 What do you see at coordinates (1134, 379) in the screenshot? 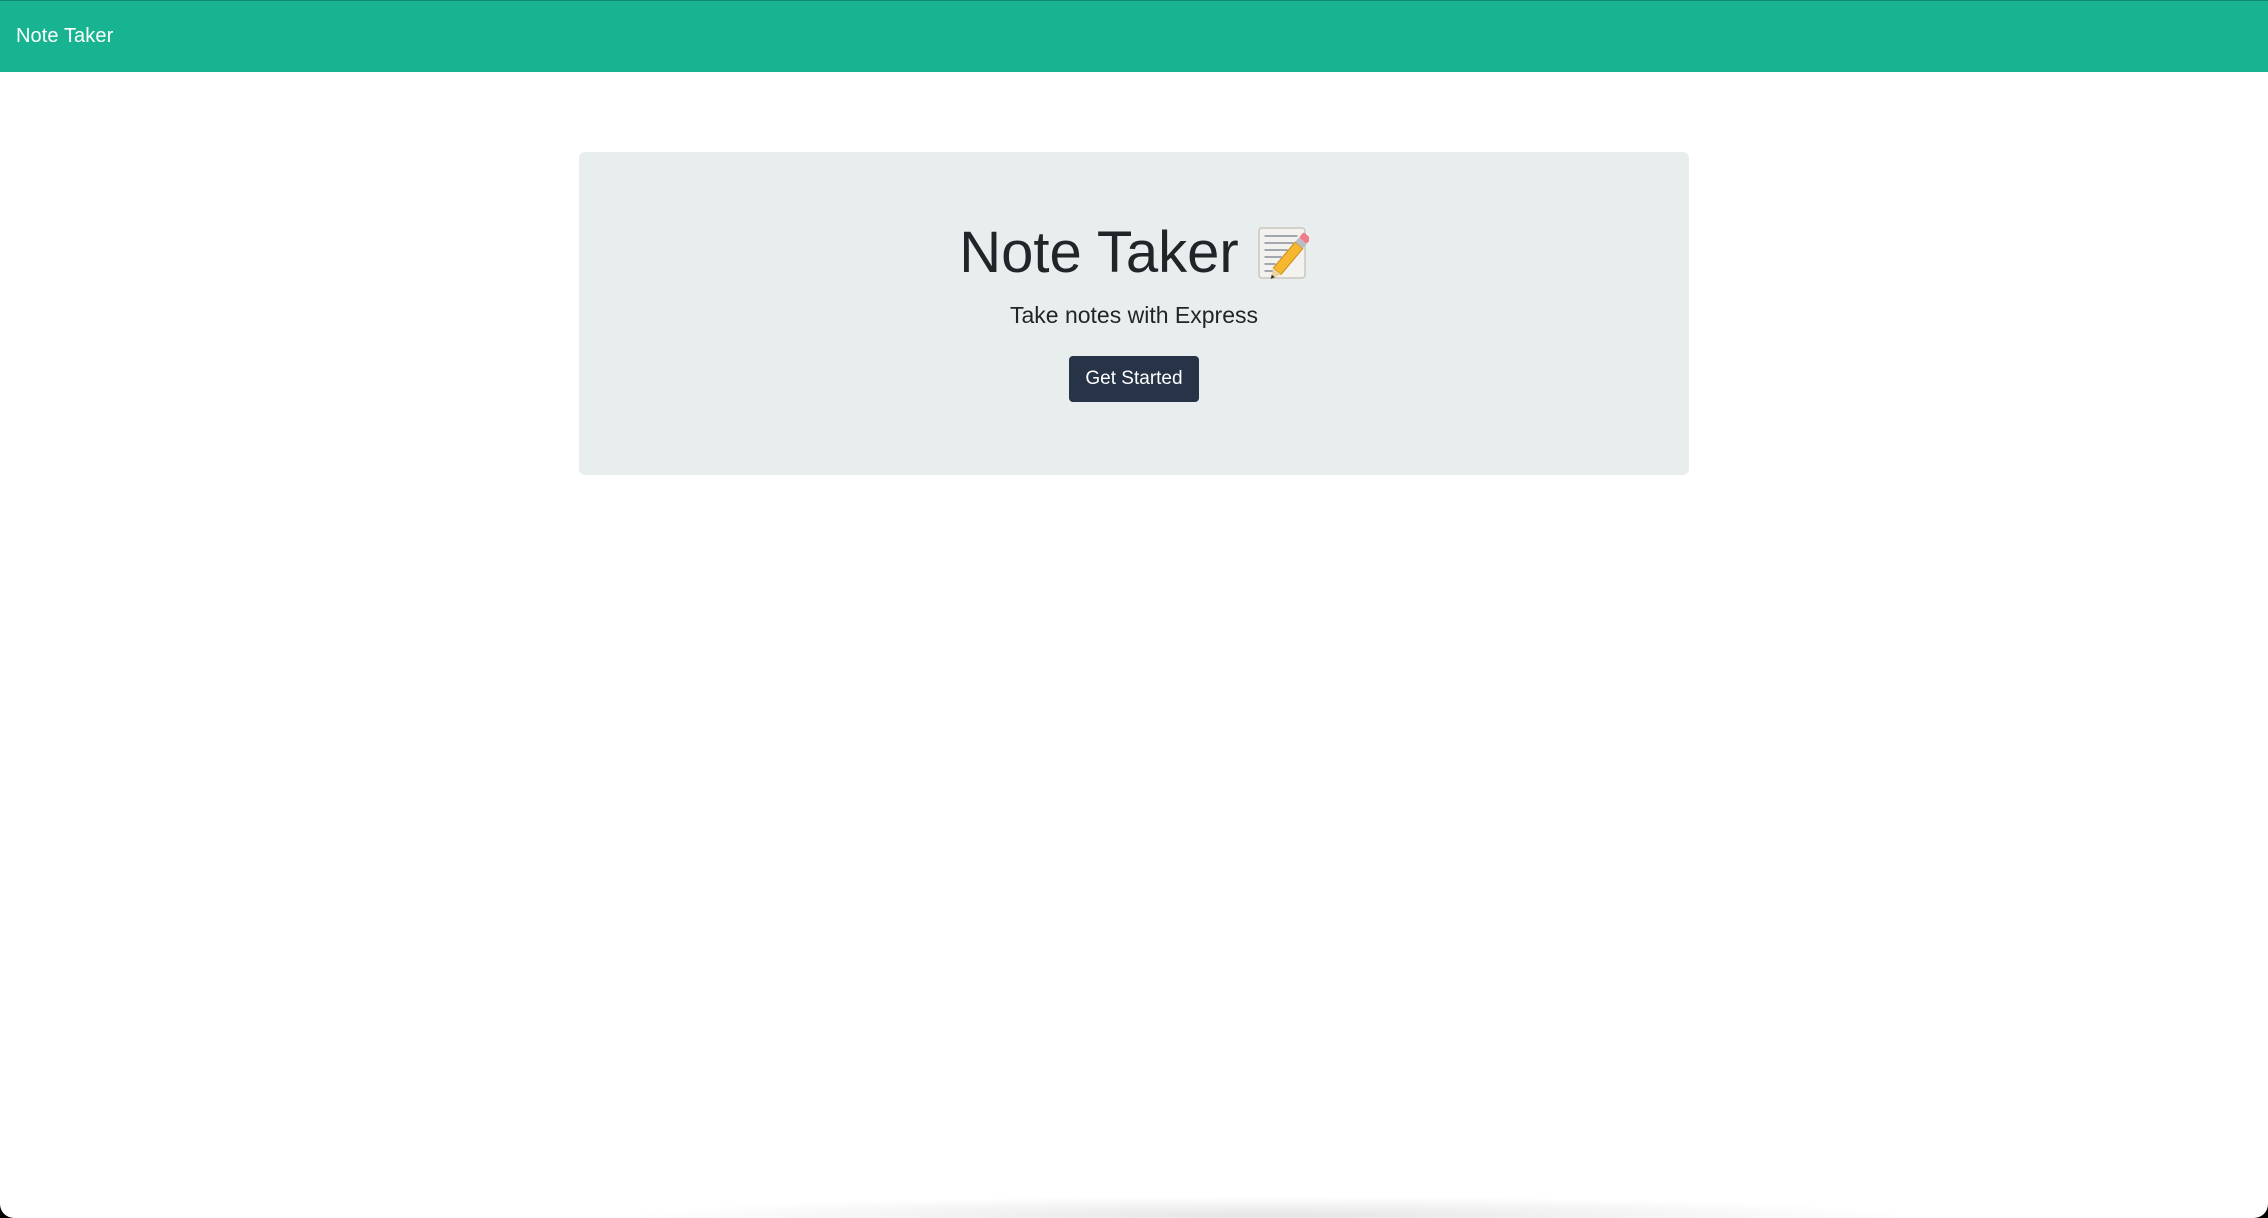
I see `get-started-button: Get Started` at bounding box center [1134, 379].